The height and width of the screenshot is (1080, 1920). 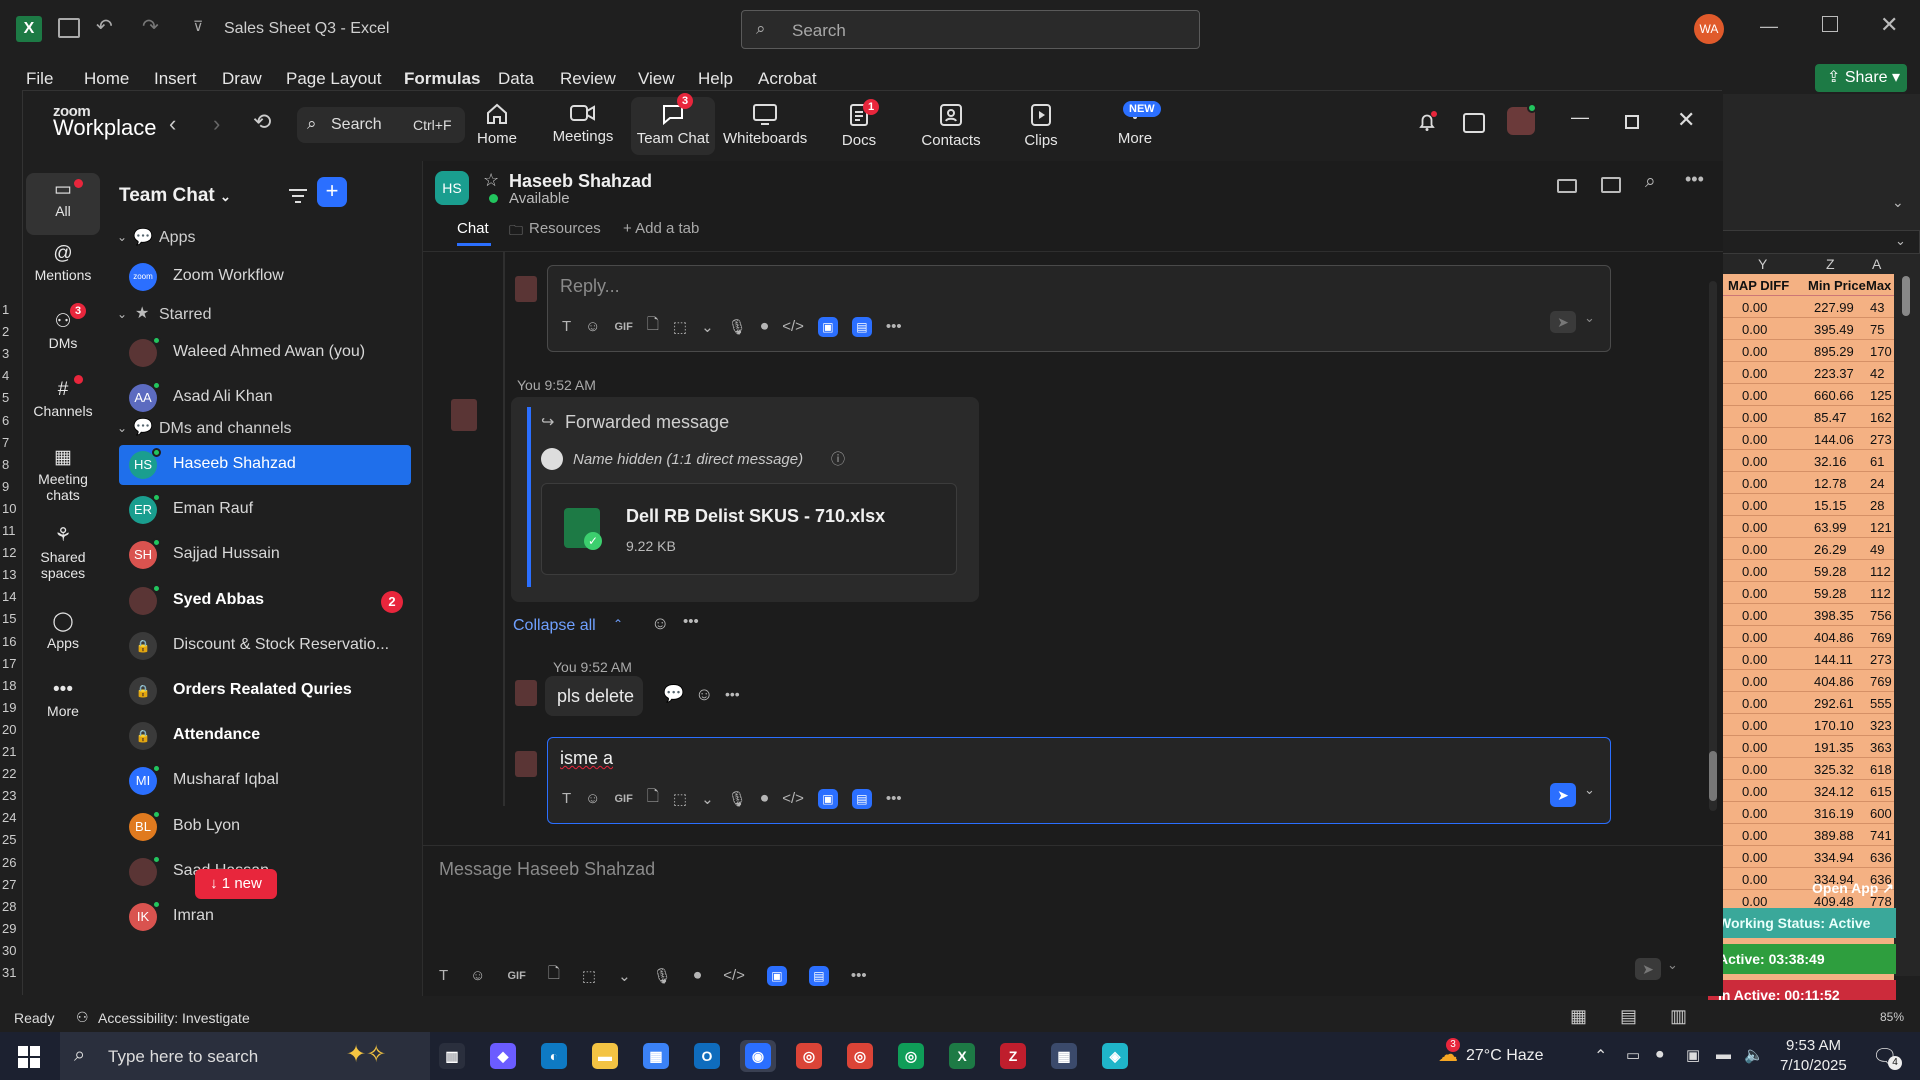 What do you see at coordinates (39, 79) in the screenshot?
I see `tab-file: File` at bounding box center [39, 79].